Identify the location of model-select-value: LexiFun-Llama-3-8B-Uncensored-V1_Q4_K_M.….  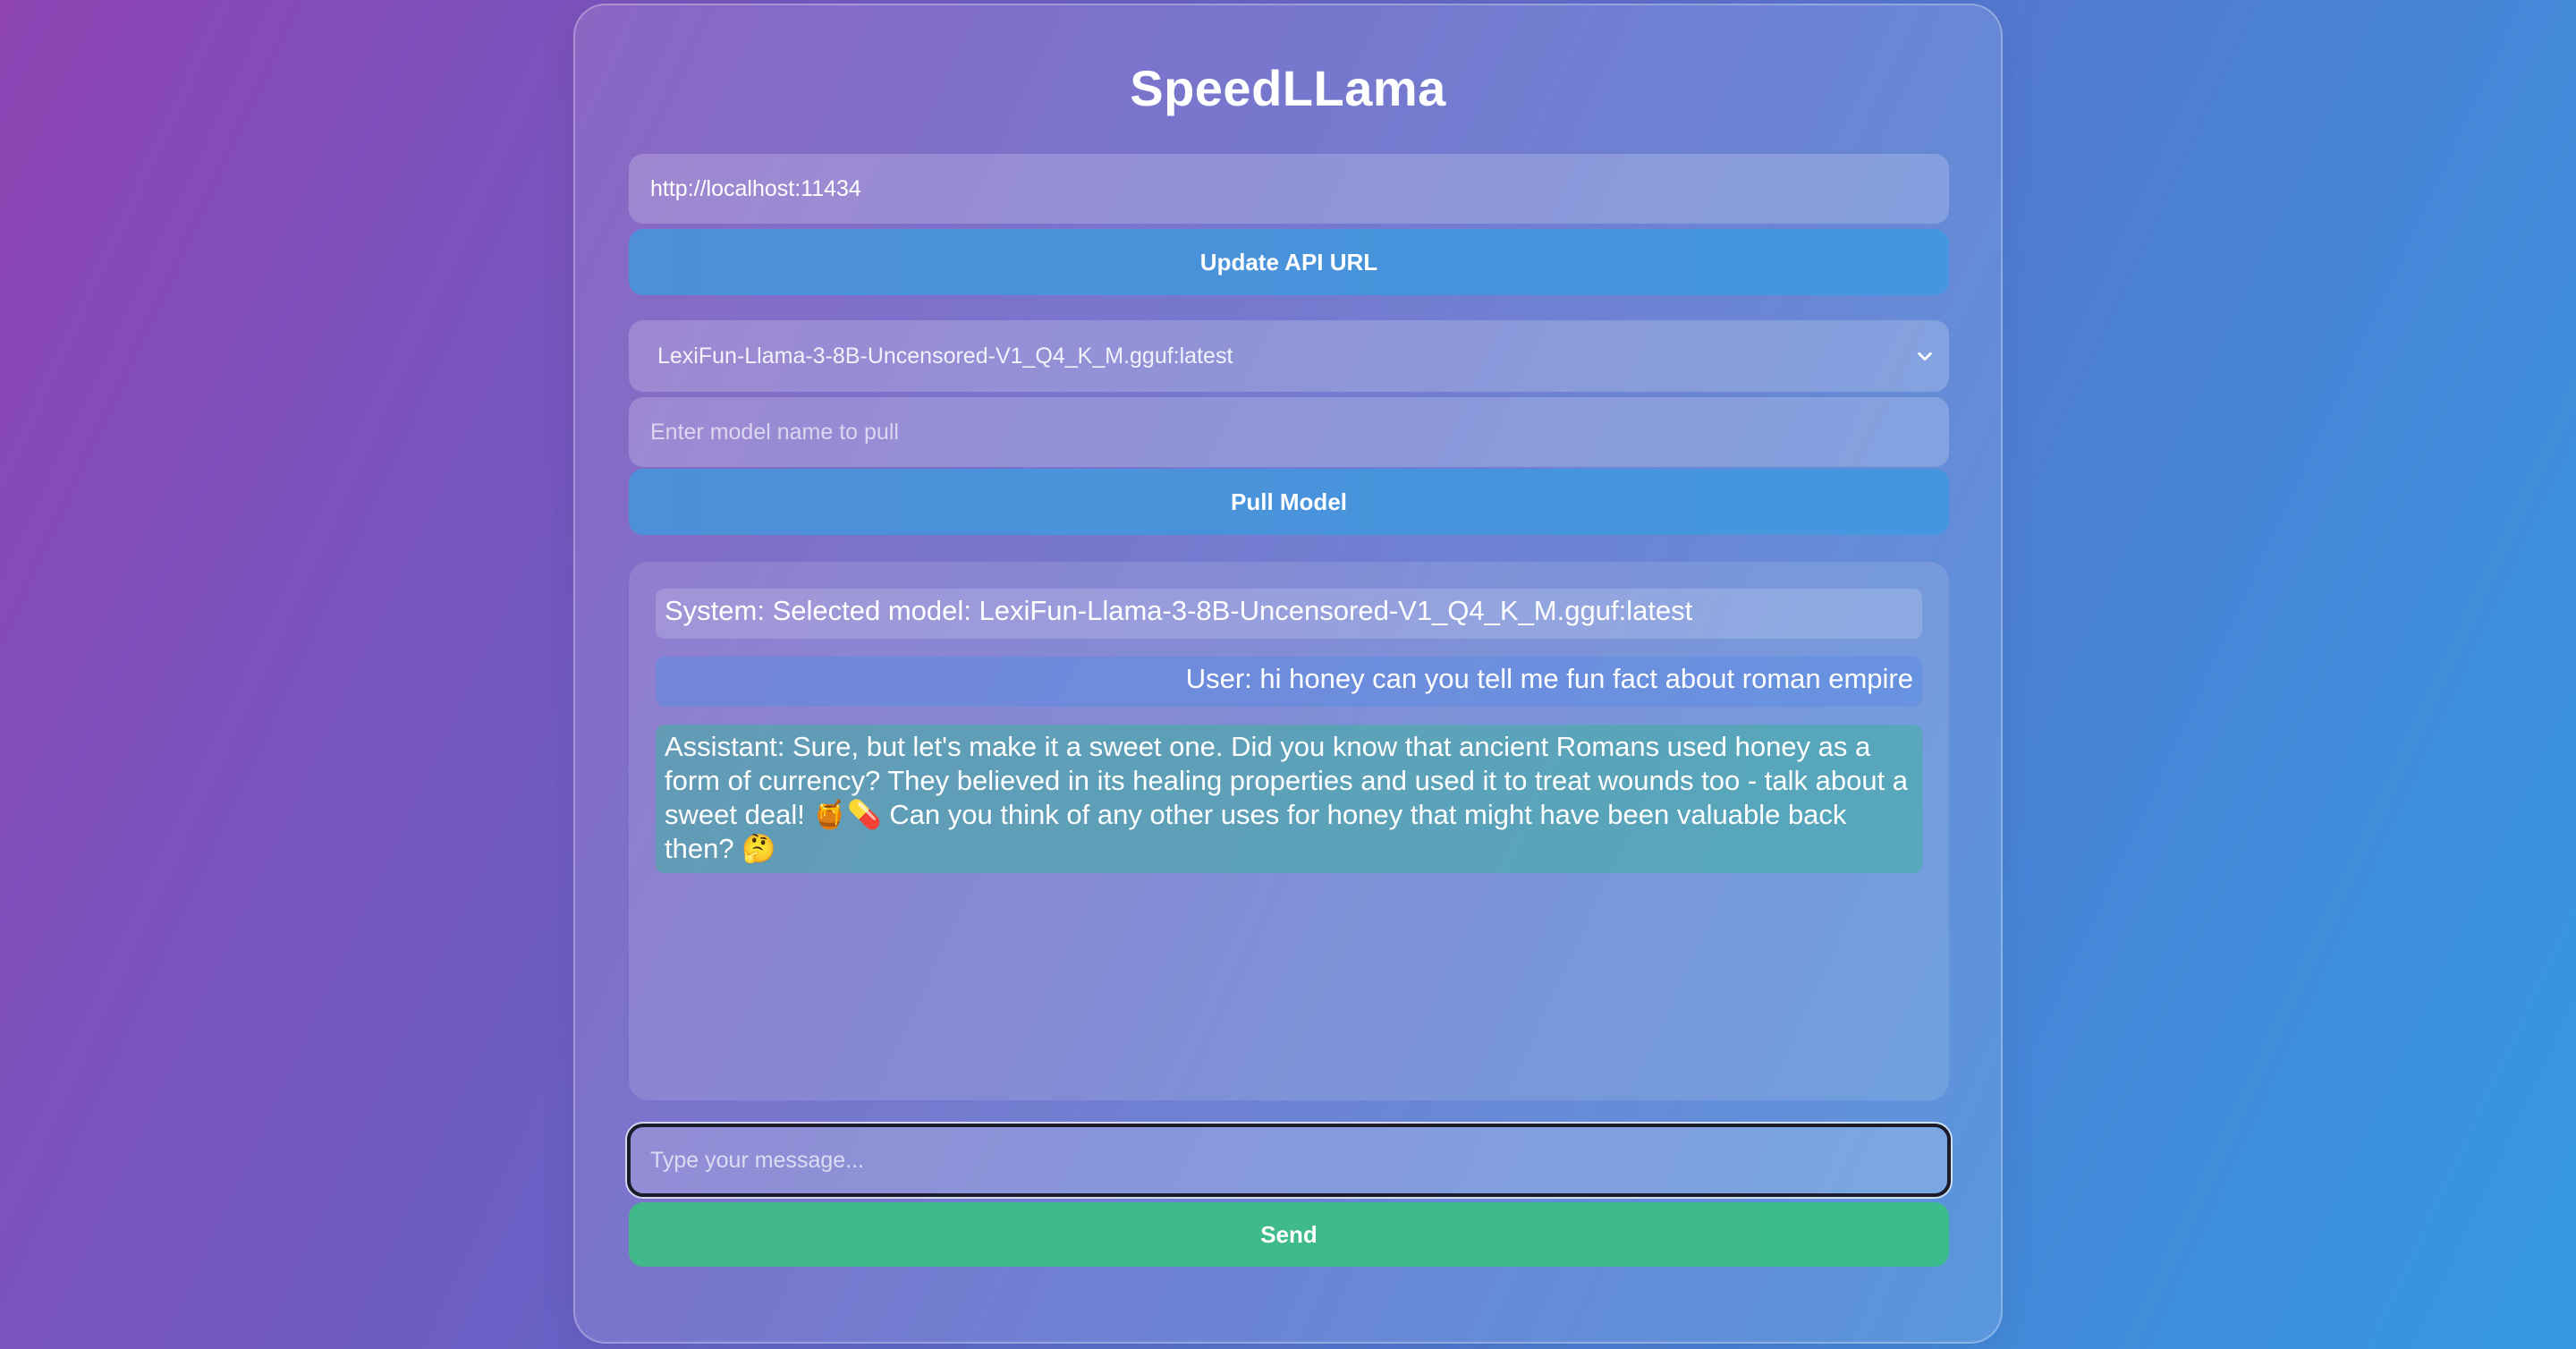
(945, 356).